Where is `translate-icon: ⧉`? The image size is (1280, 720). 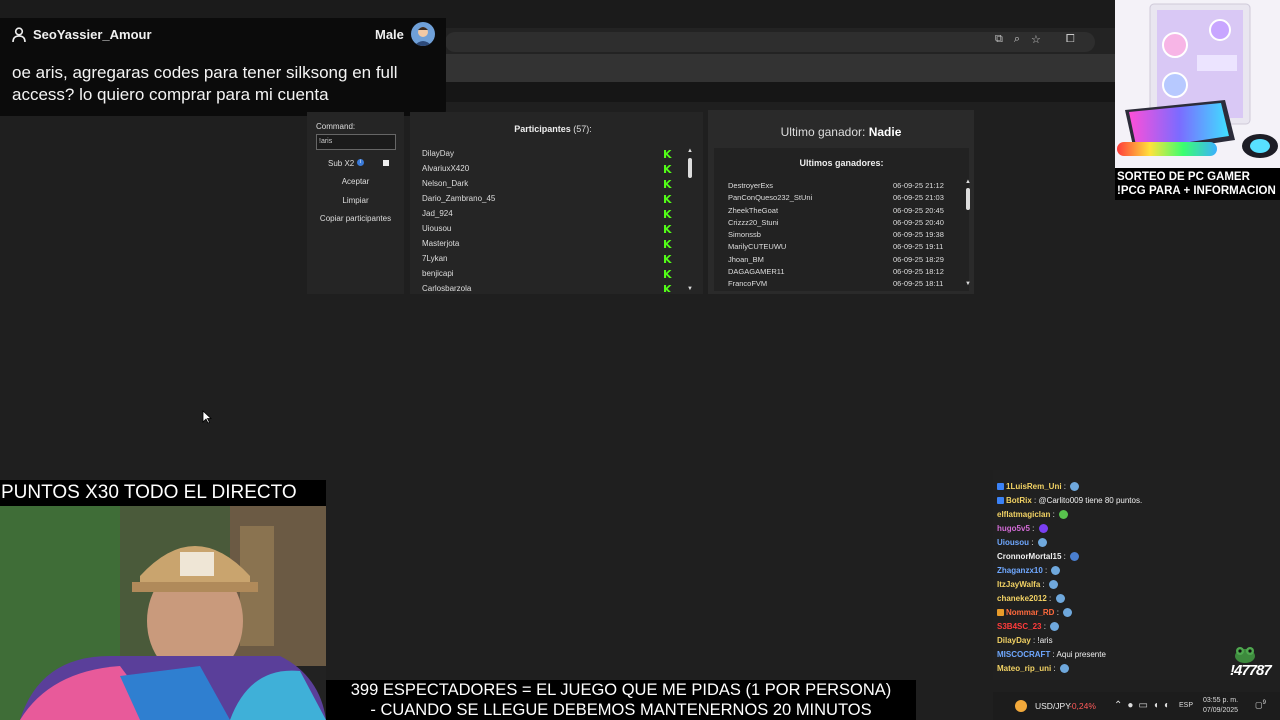
translate-icon: ⧉ is located at coordinates (999, 39).